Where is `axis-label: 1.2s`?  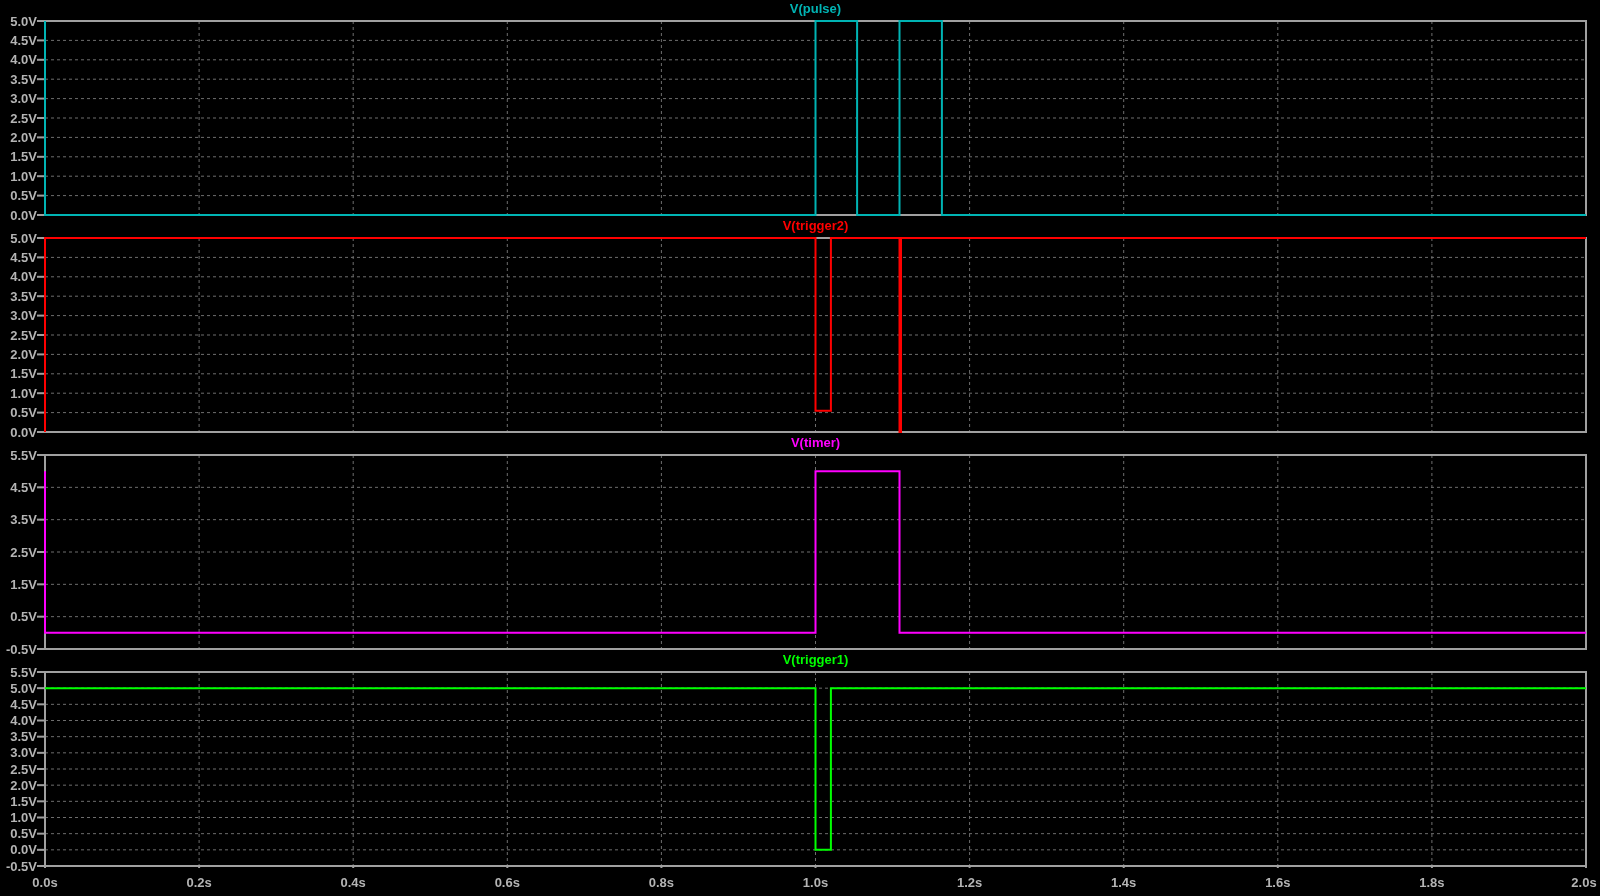
axis-label: 1.2s is located at coordinates (969, 882).